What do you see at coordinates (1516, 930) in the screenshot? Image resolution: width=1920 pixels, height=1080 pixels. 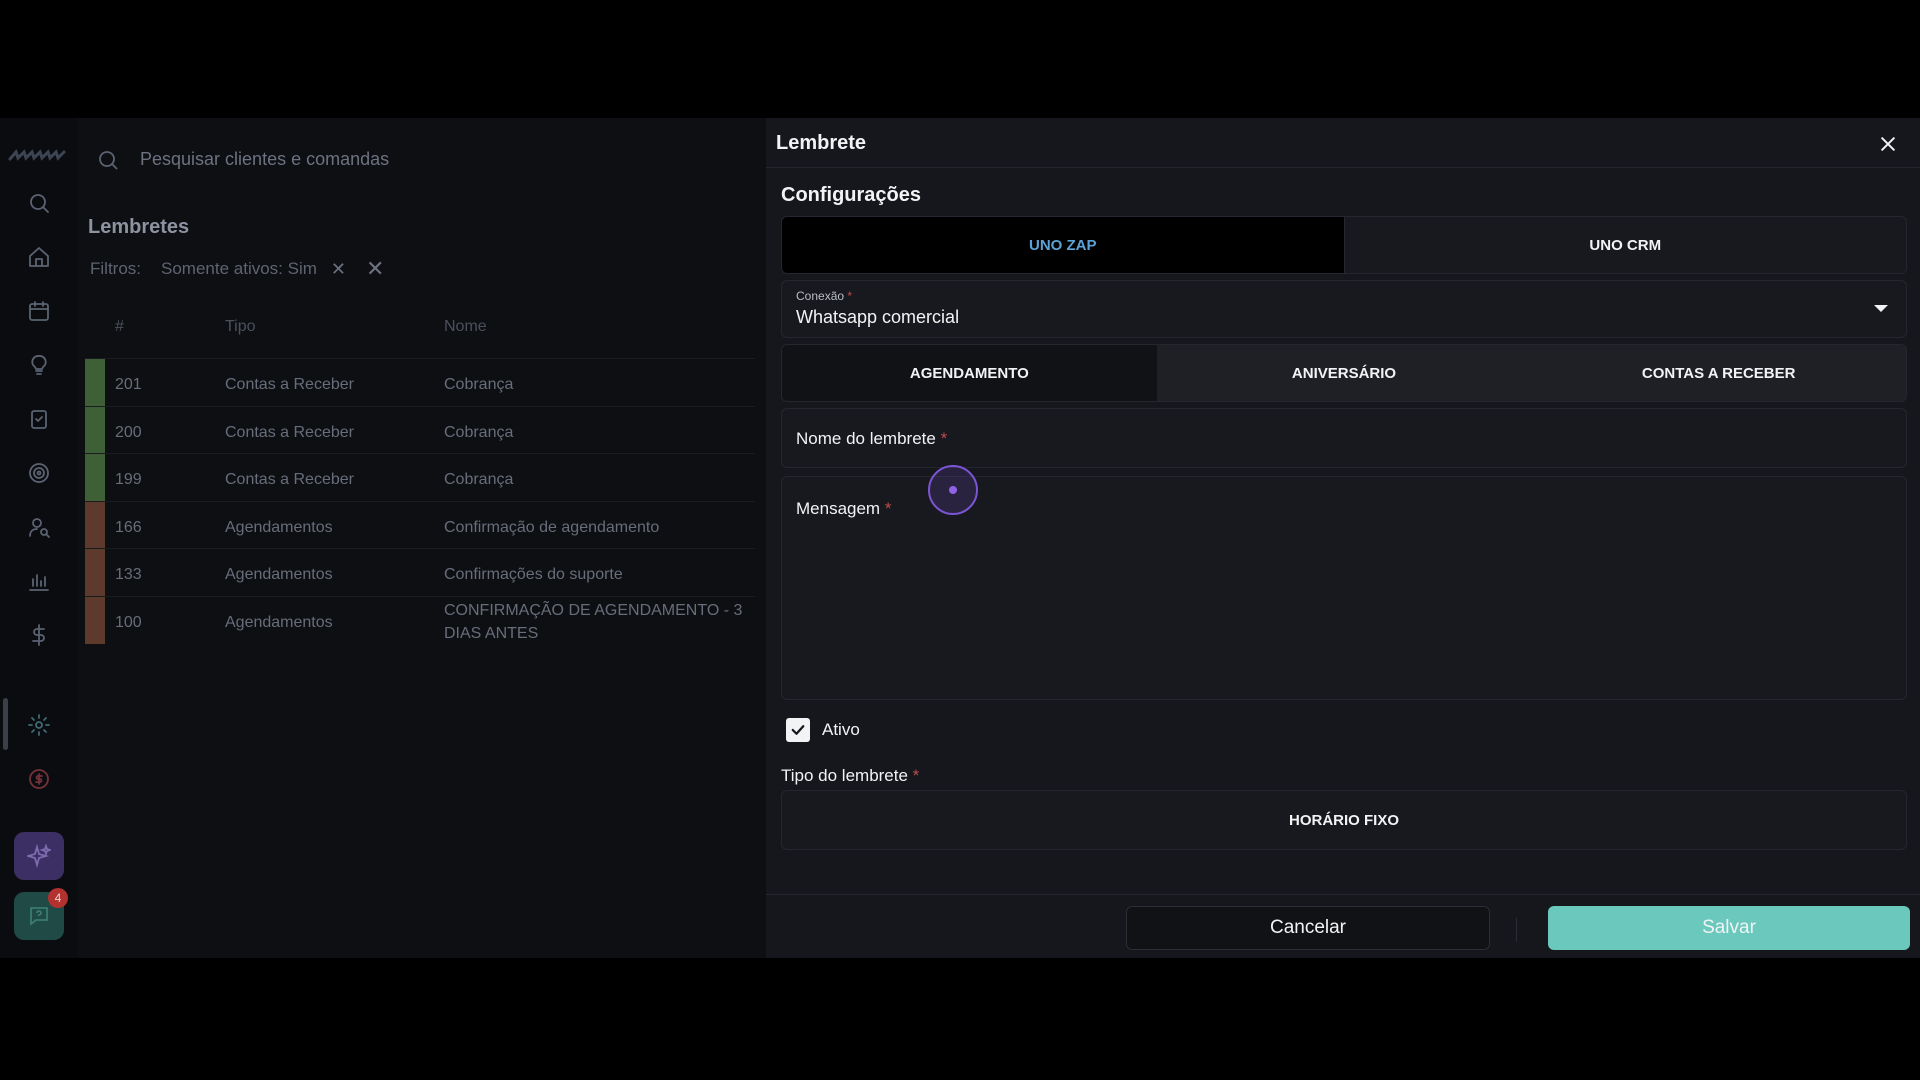 I see `footer-button-divider` at bounding box center [1516, 930].